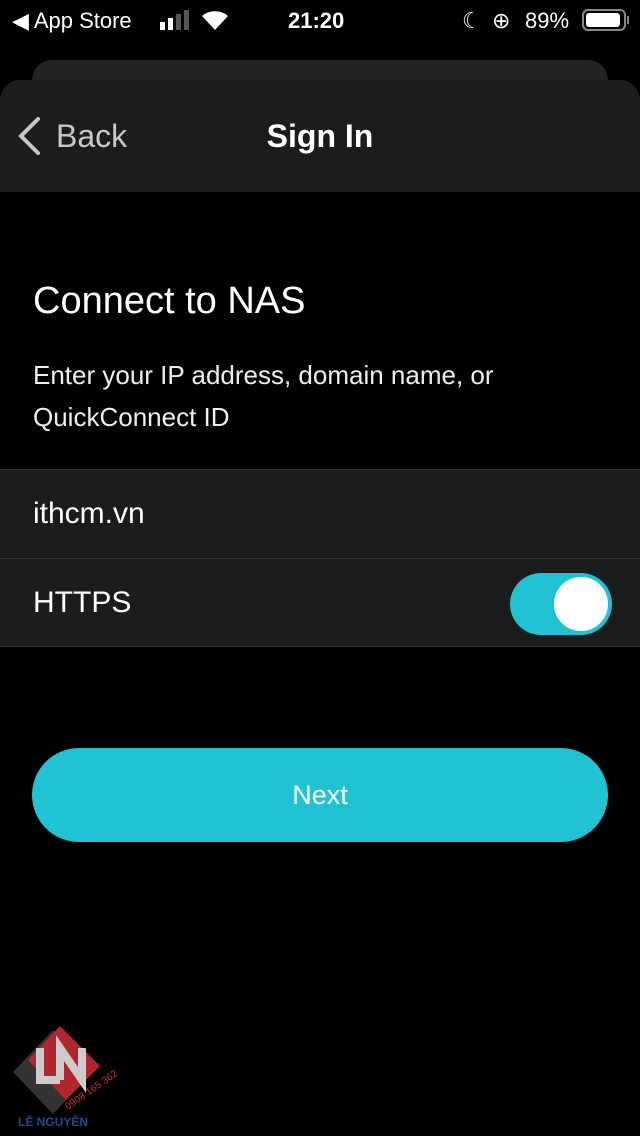 The image size is (640, 1136). I want to click on svg-text: LÊ NGUYÊN, so click(53, 1121).